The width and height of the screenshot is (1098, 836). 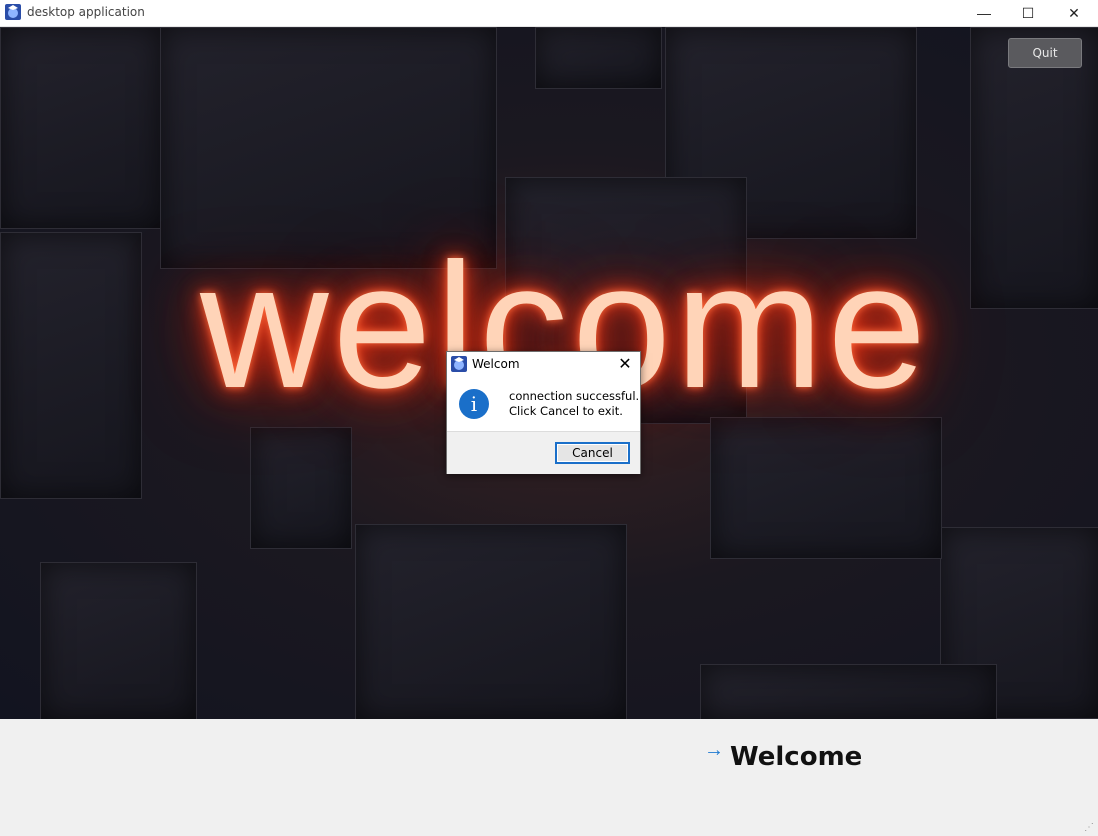 I want to click on window-titlebar: desktop application — ☐ ✕, so click(x=549, y=13).